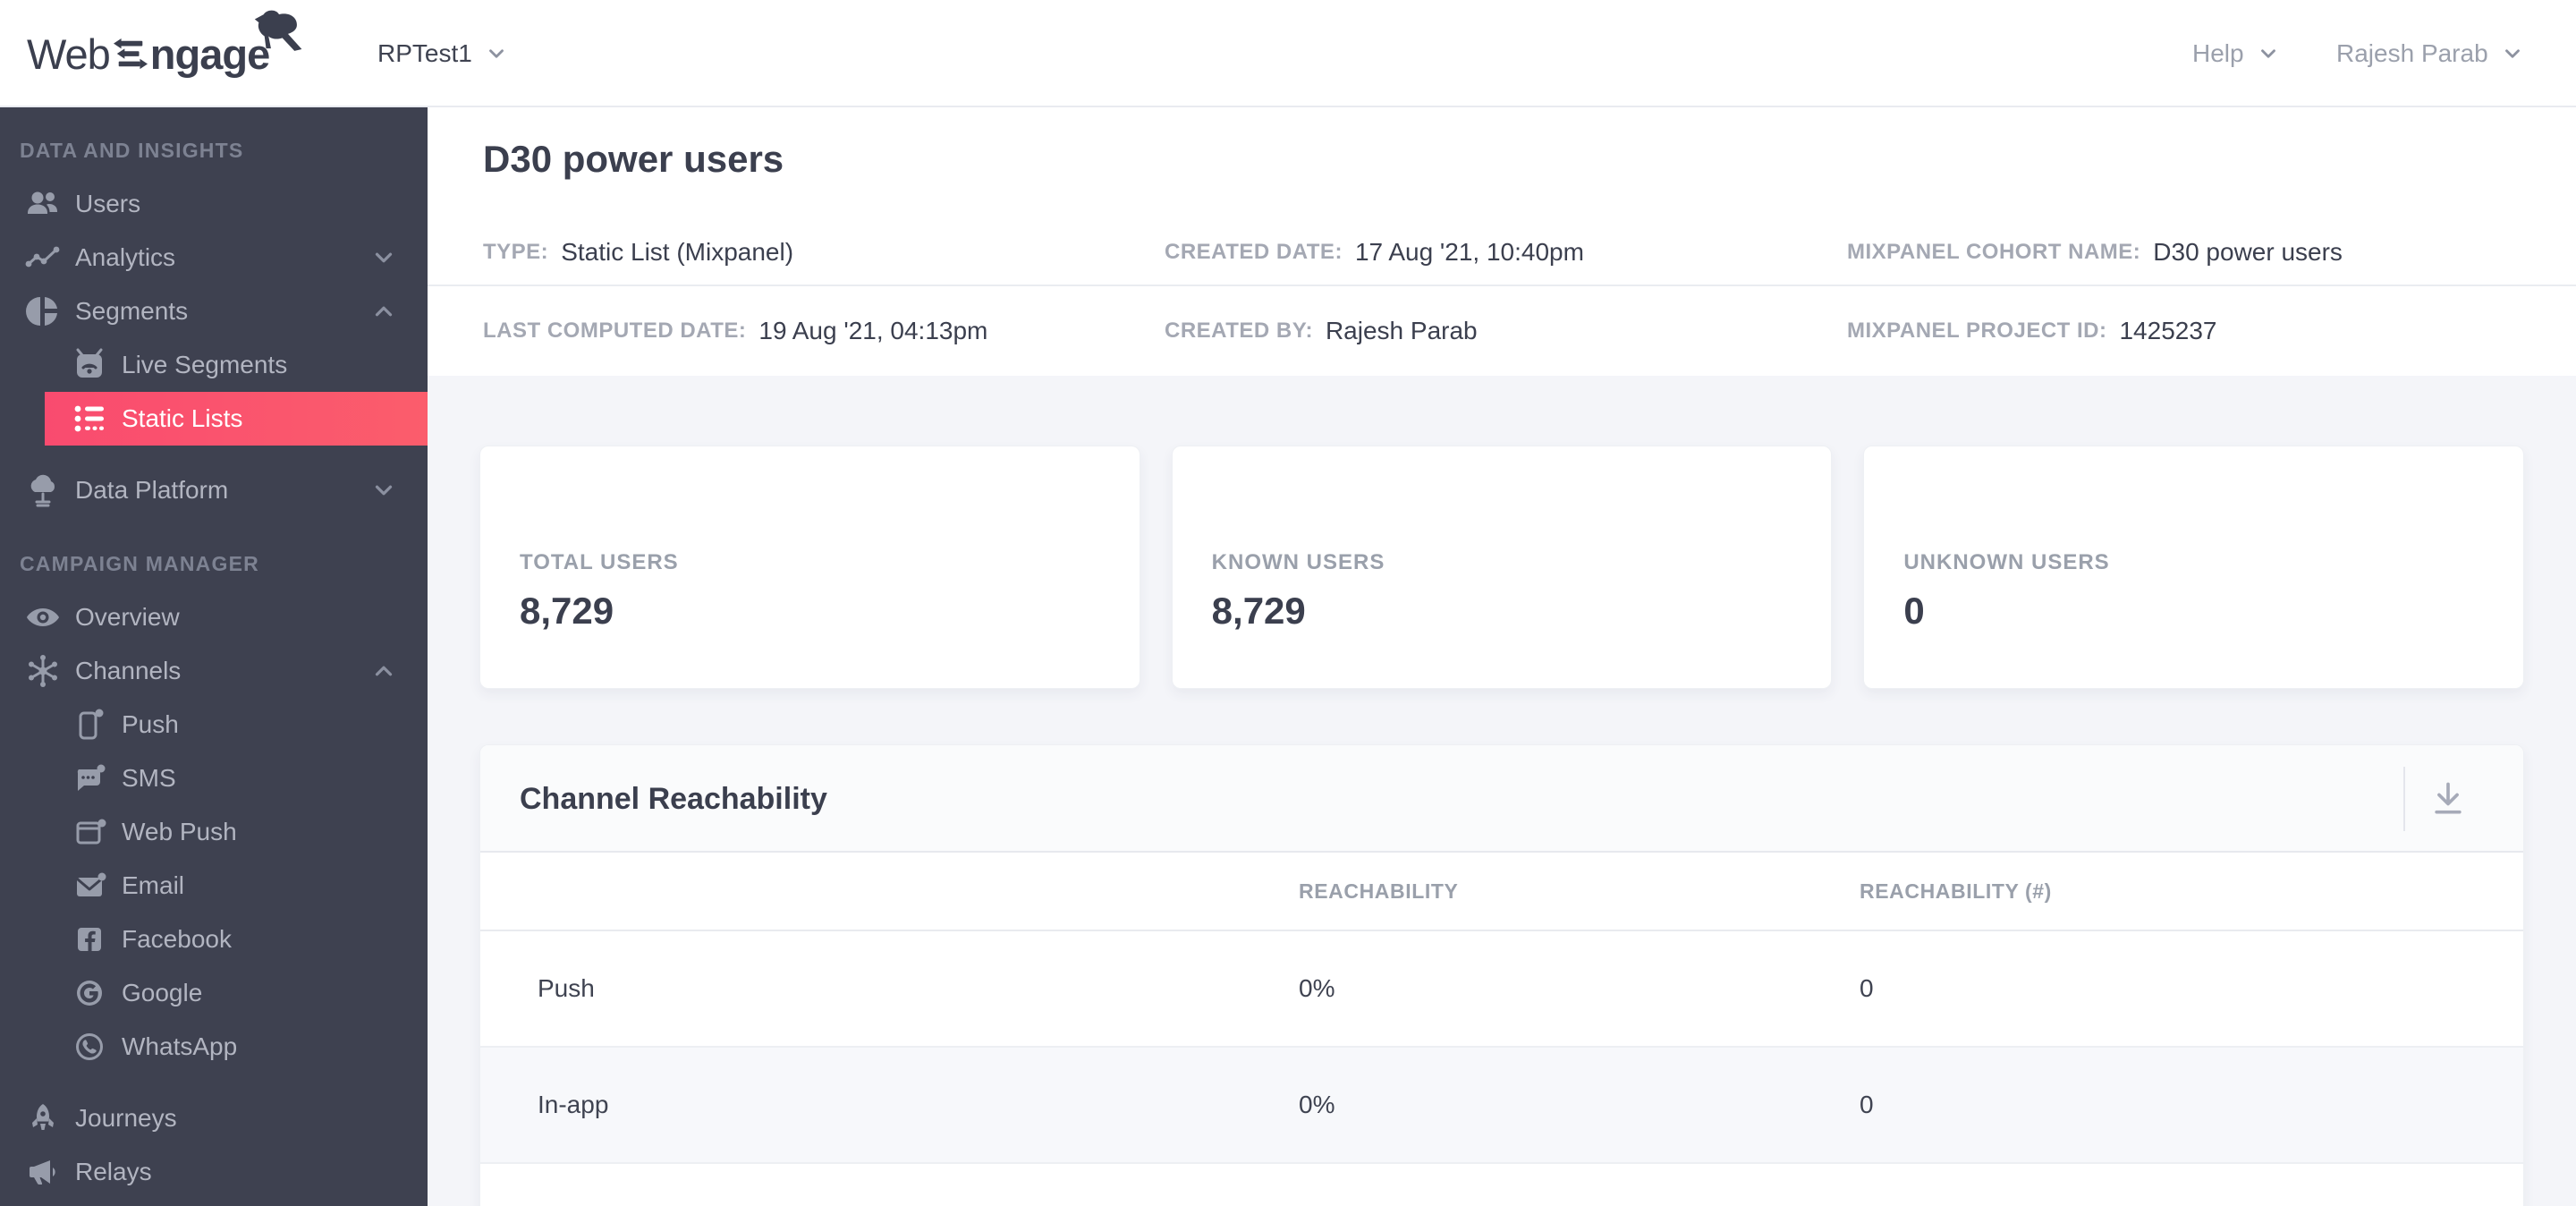 Image resolution: width=2576 pixels, height=1206 pixels. I want to click on cell-channel: In-app, so click(573, 1104).